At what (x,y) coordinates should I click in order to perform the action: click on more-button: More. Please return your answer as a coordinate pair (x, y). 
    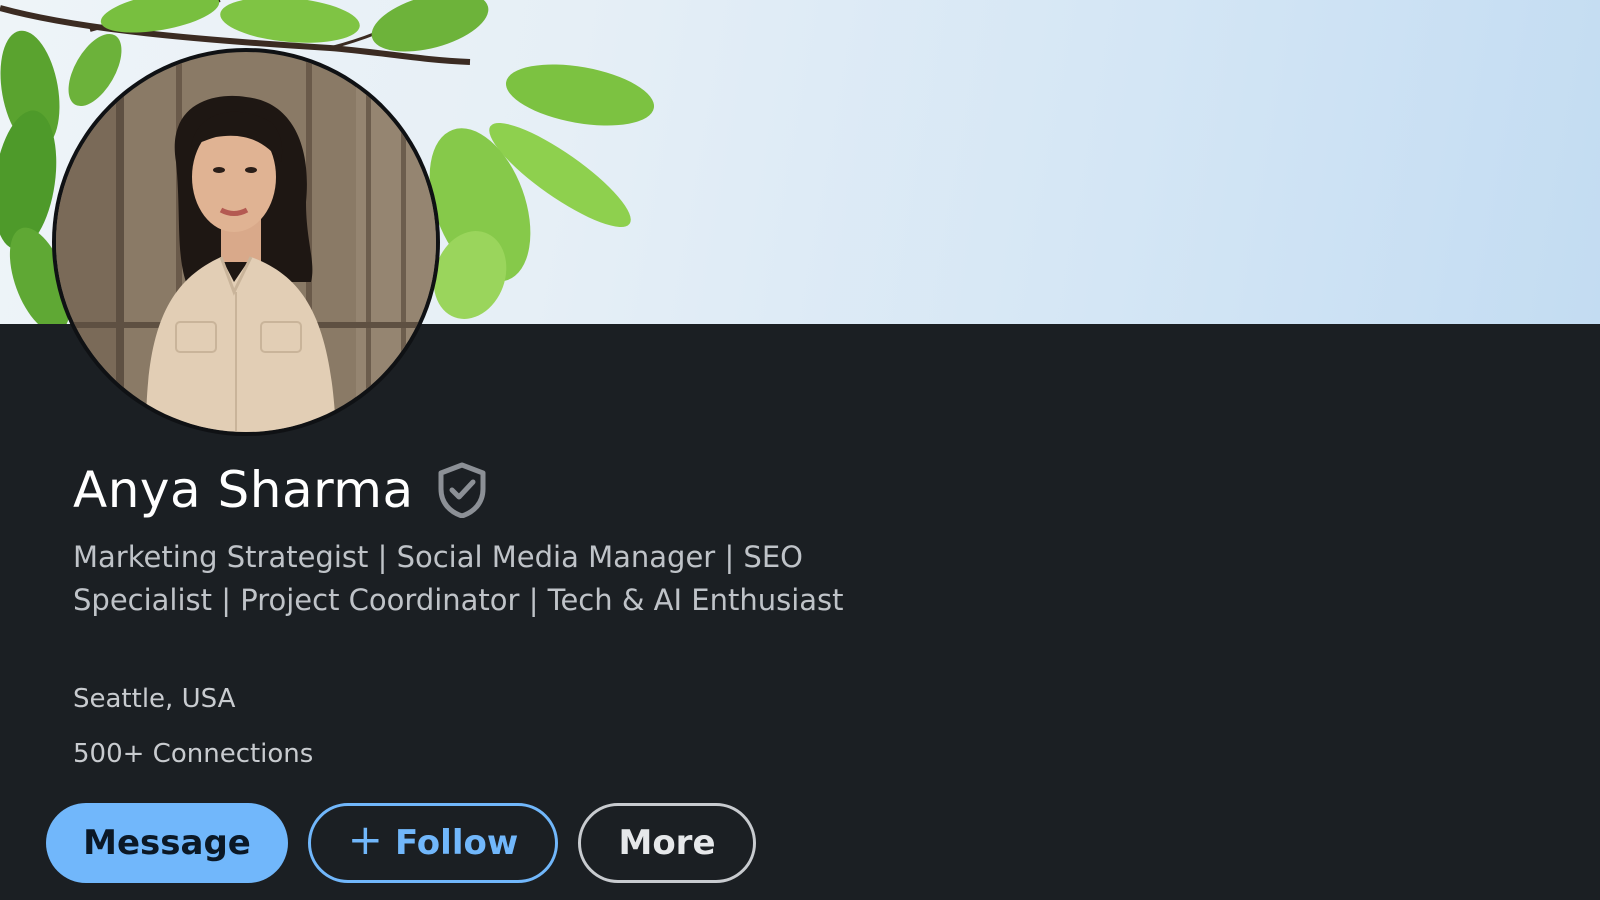
    Looking at the image, I should click on (667, 843).